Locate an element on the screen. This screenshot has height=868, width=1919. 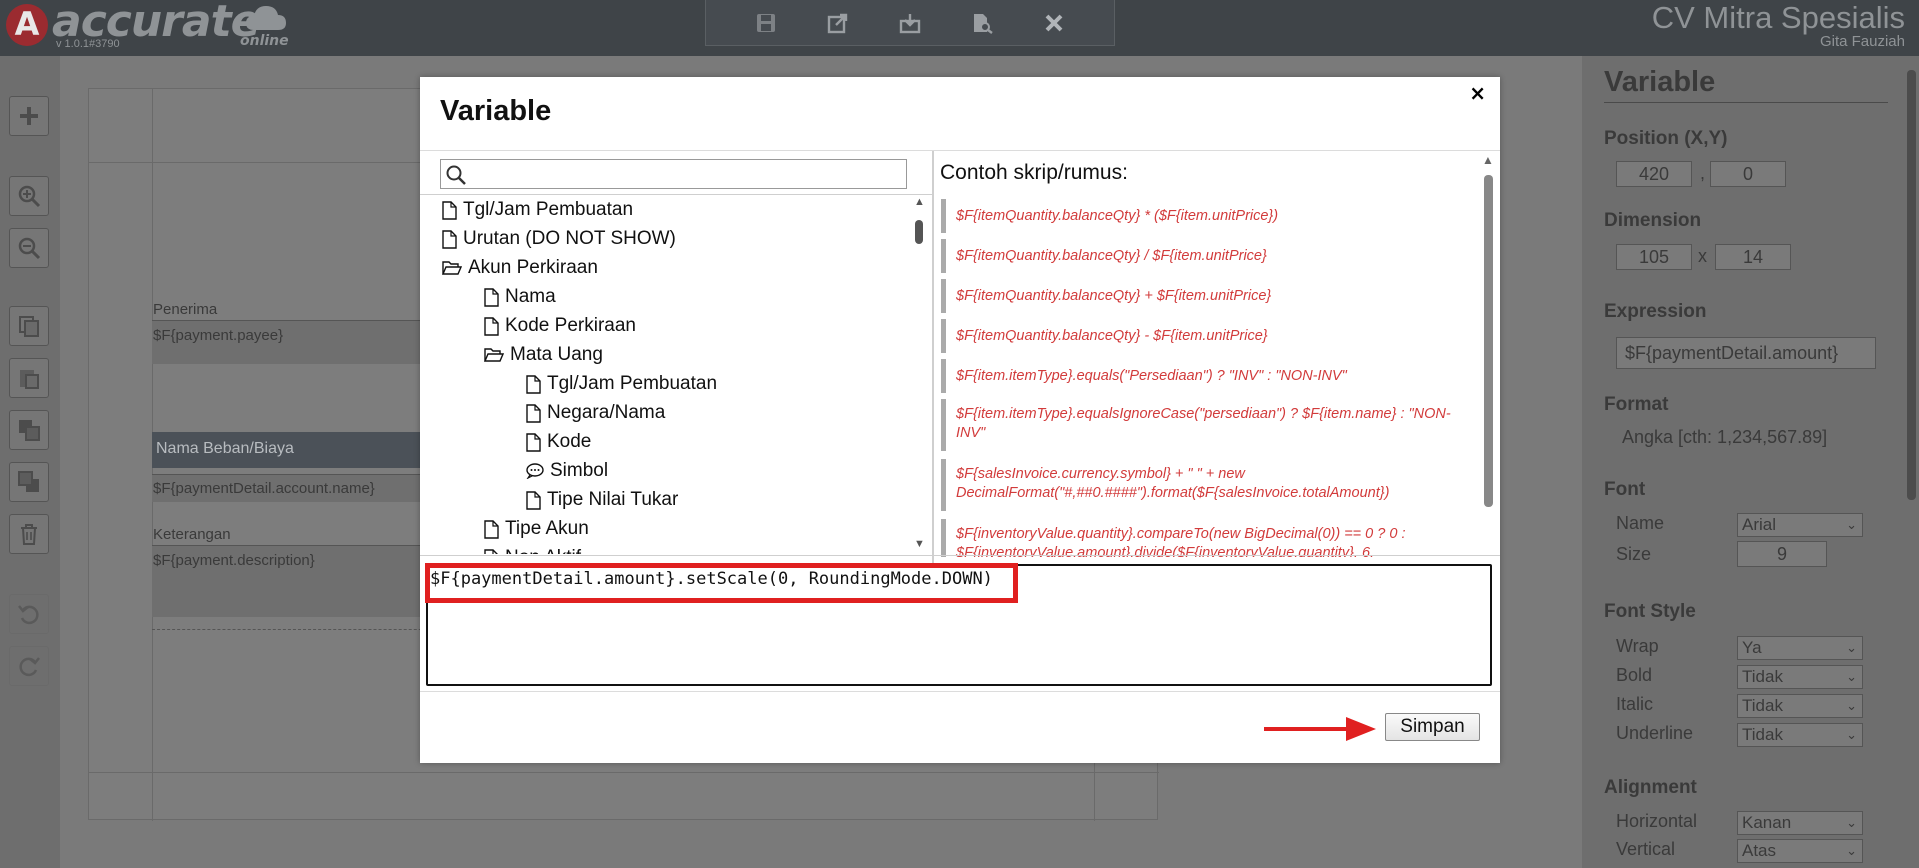
zoom-in-button is located at coordinates (29, 196).